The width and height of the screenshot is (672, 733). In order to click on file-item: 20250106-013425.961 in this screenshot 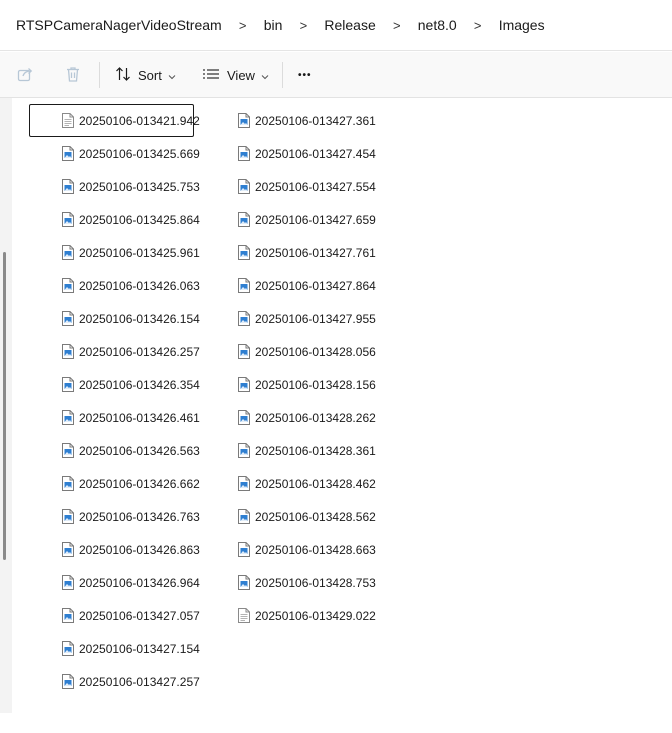, I will do `click(114, 252)`.